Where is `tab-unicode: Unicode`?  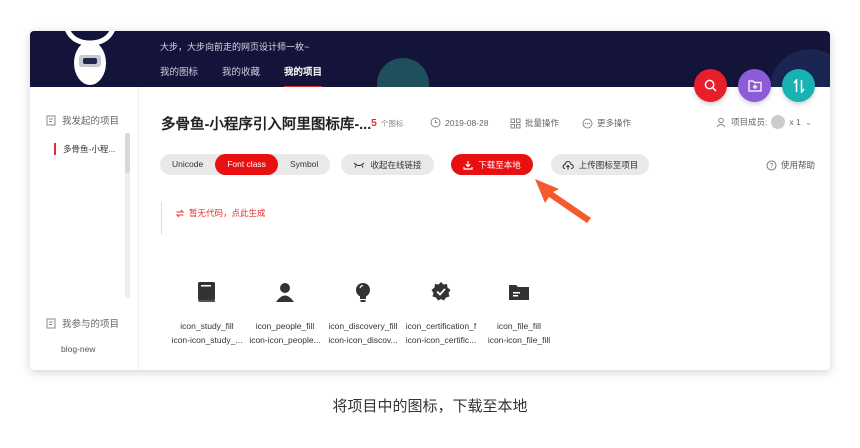 tab-unicode: Unicode is located at coordinates (187, 164).